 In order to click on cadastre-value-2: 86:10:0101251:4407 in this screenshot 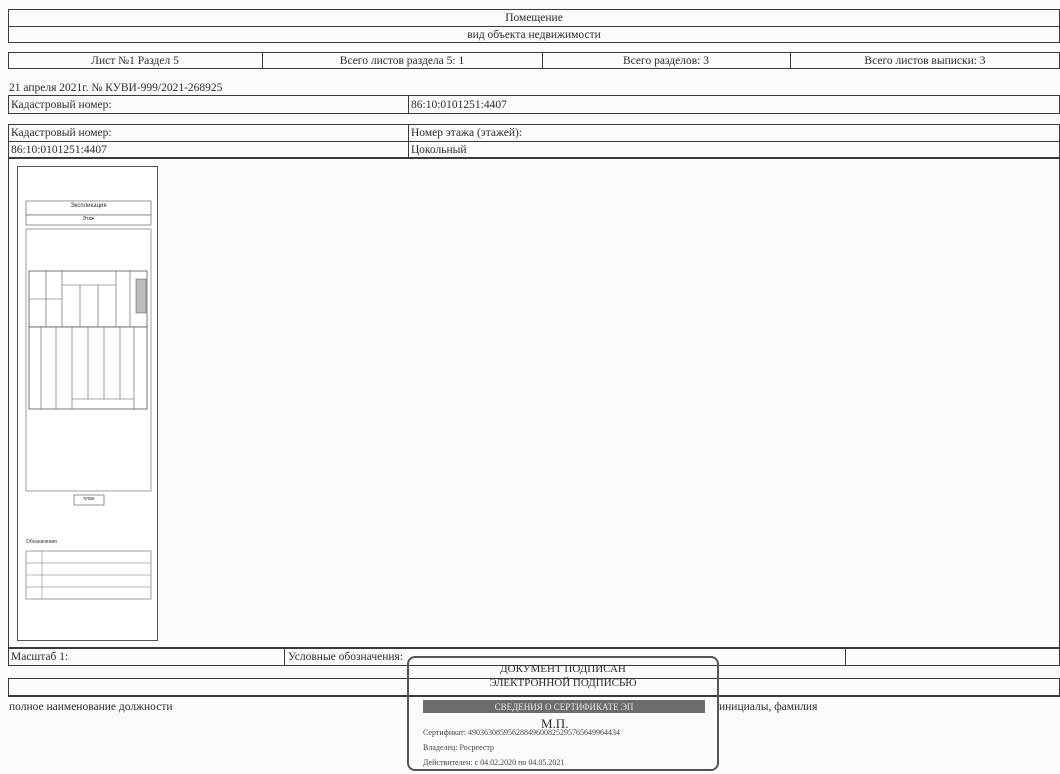, I will do `click(59, 150)`.